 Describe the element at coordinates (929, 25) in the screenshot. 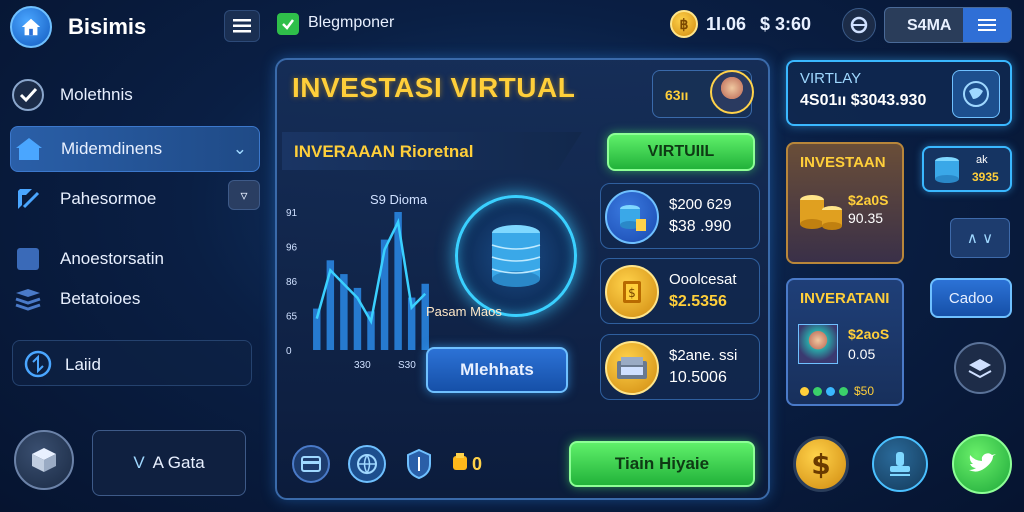

I see `user-name: S4MA` at that location.